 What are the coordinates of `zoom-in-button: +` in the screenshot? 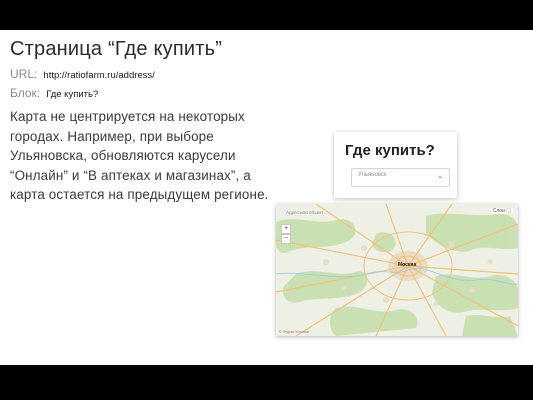 It's located at (286, 229).